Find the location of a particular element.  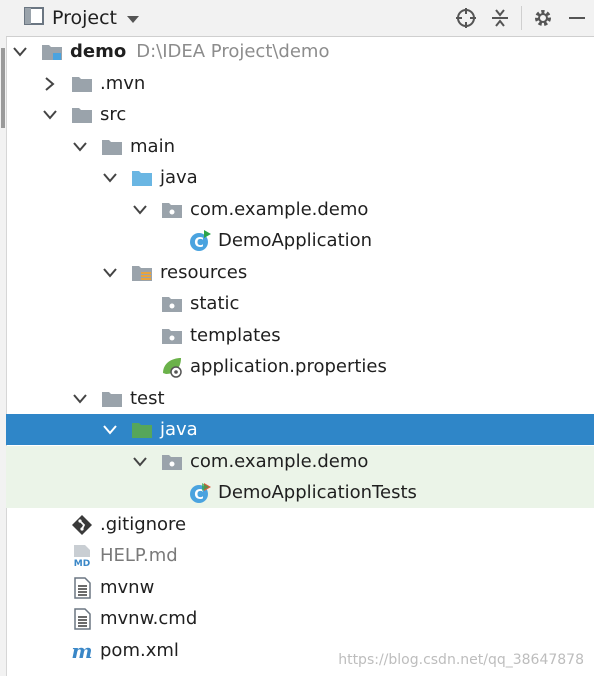

spring-boot-class-icon: C is located at coordinates (200, 241).